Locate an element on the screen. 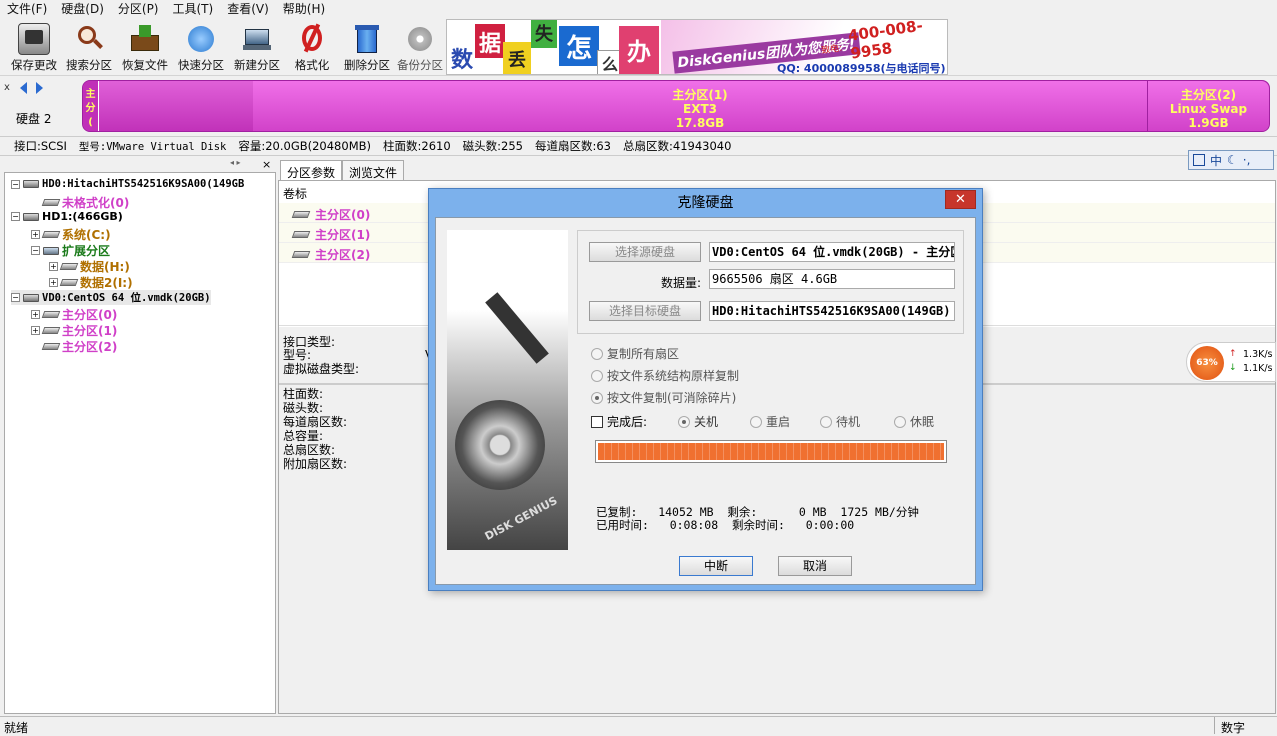  disk-total-sectors: 总扇区数:41943040 is located at coordinates (677, 146).